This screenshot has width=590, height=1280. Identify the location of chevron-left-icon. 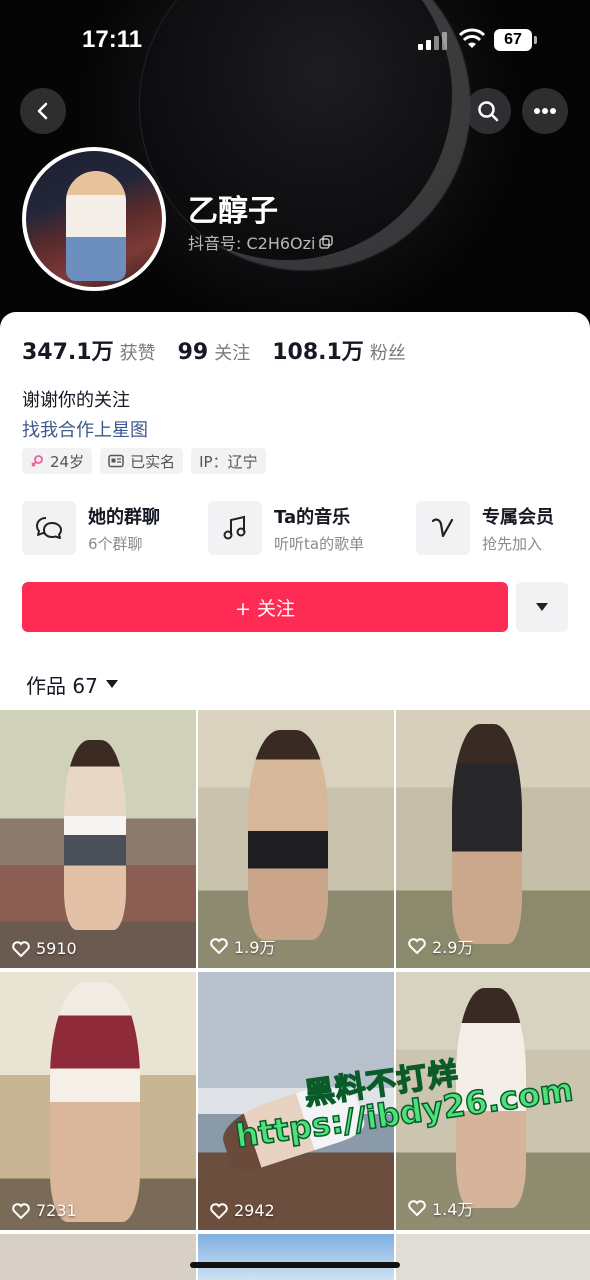
(42, 111).